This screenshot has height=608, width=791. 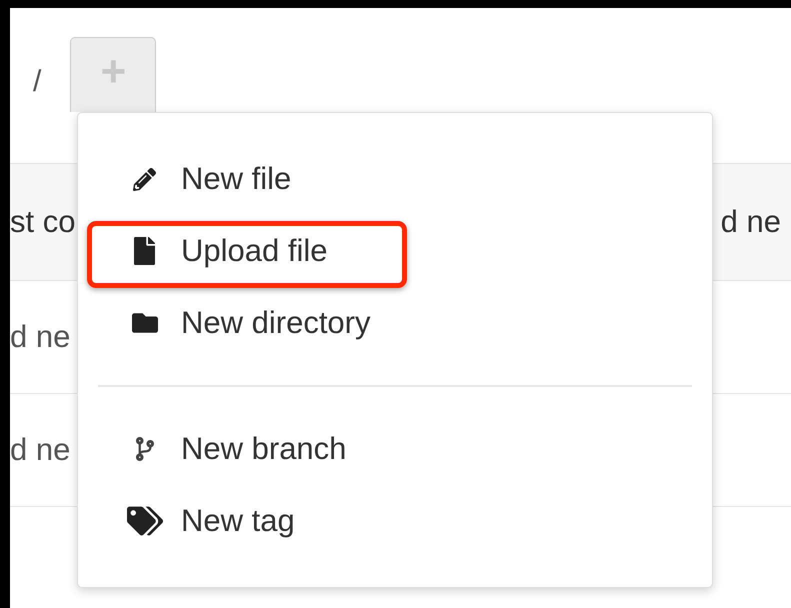 I want to click on menu-item: Upload file, so click(x=254, y=251).